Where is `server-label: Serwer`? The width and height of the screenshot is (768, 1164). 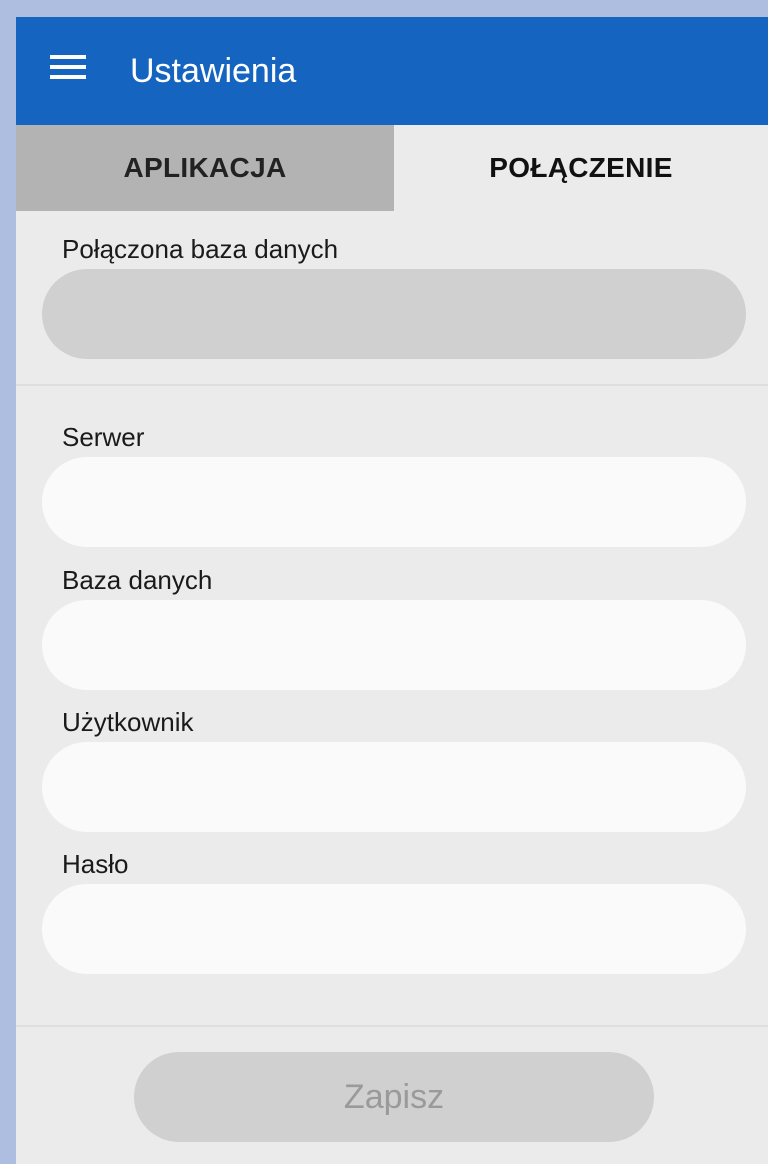
server-label: Serwer is located at coordinates (103, 437).